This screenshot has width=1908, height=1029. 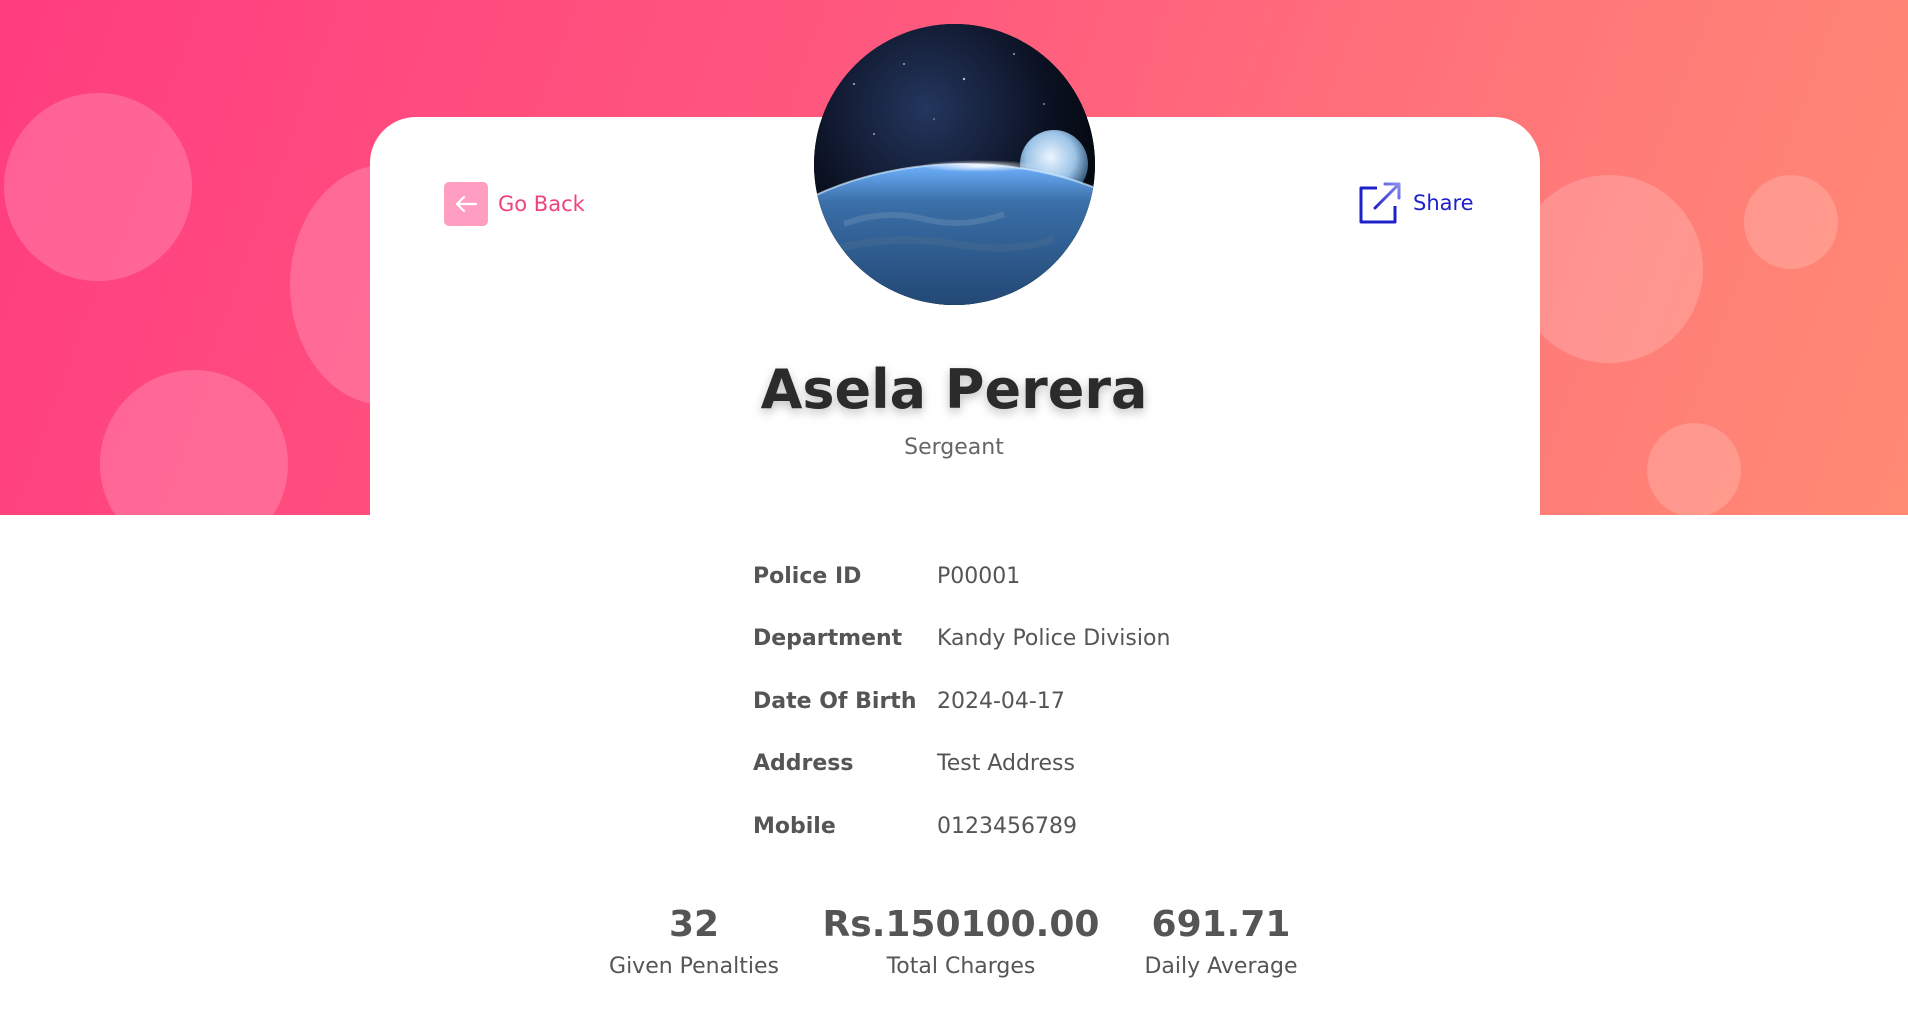 I want to click on stat-given-penalties: 32 Given Penalties, so click(x=694, y=939).